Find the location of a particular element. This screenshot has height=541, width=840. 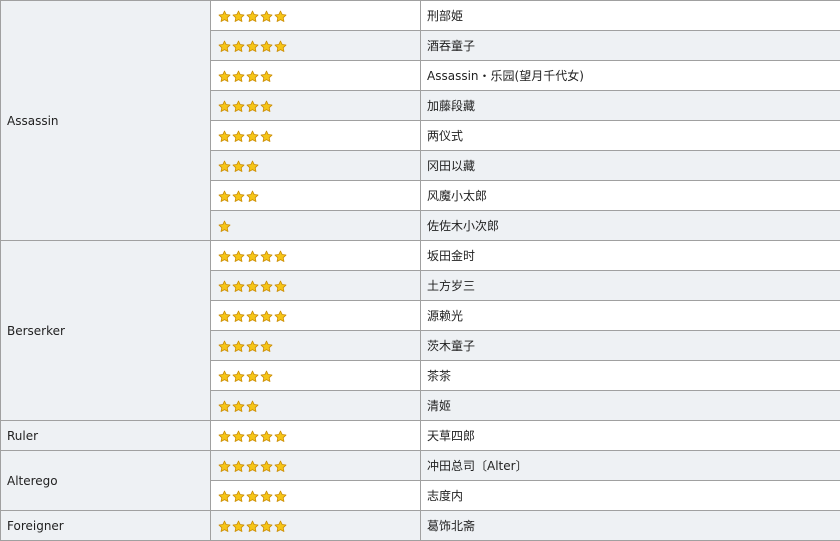

servant-name-cell: 坂田金时 is located at coordinates (630, 255).